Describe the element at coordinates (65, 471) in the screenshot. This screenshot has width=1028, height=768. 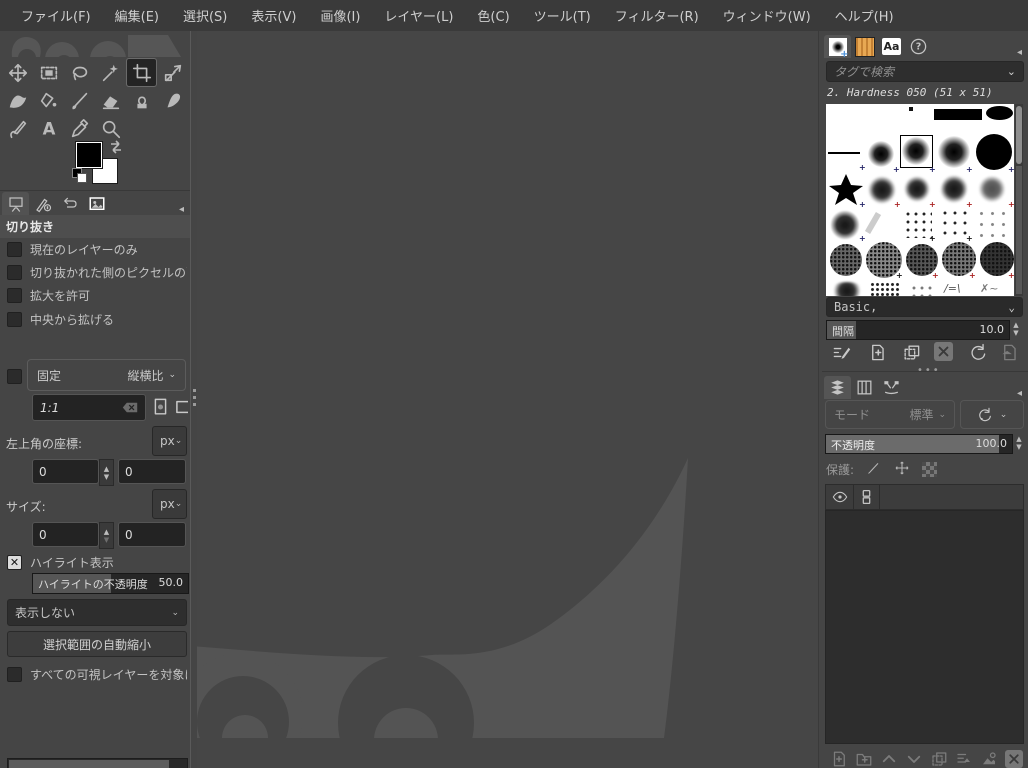
I see `position-x-field: 0` at that location.